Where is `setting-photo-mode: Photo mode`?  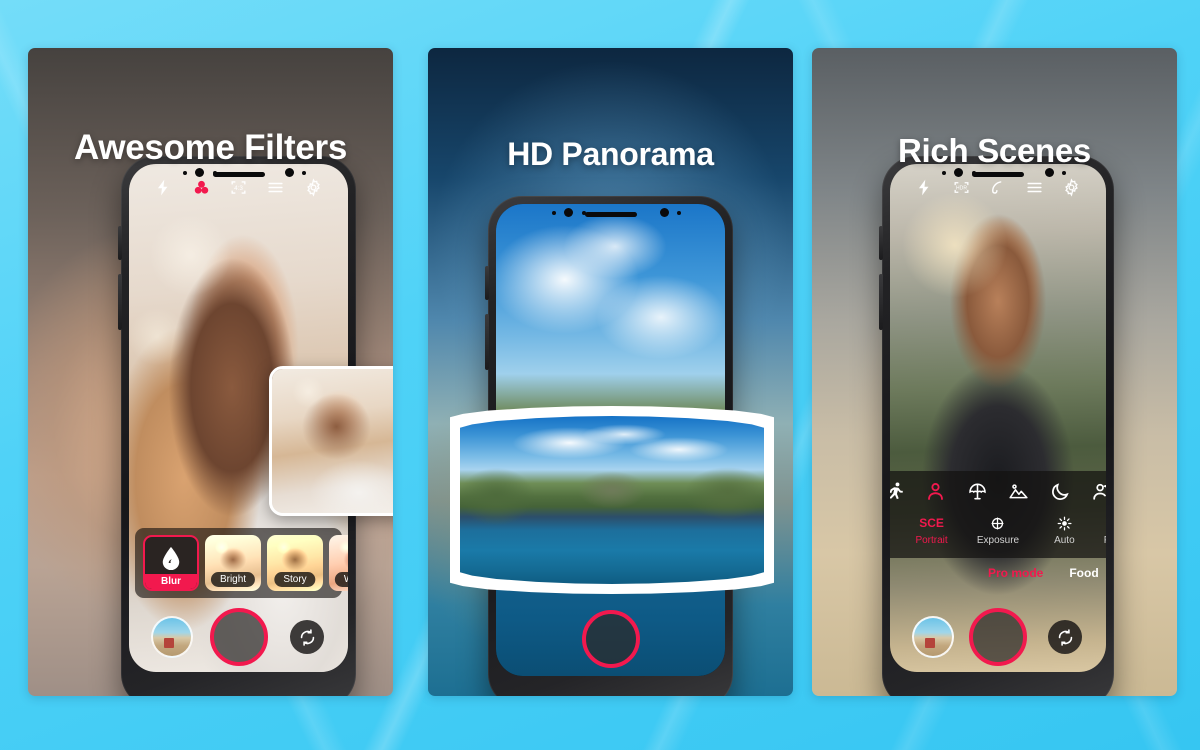 setting-photo-mode: Photo mode is located at coordinates (1104, 530).